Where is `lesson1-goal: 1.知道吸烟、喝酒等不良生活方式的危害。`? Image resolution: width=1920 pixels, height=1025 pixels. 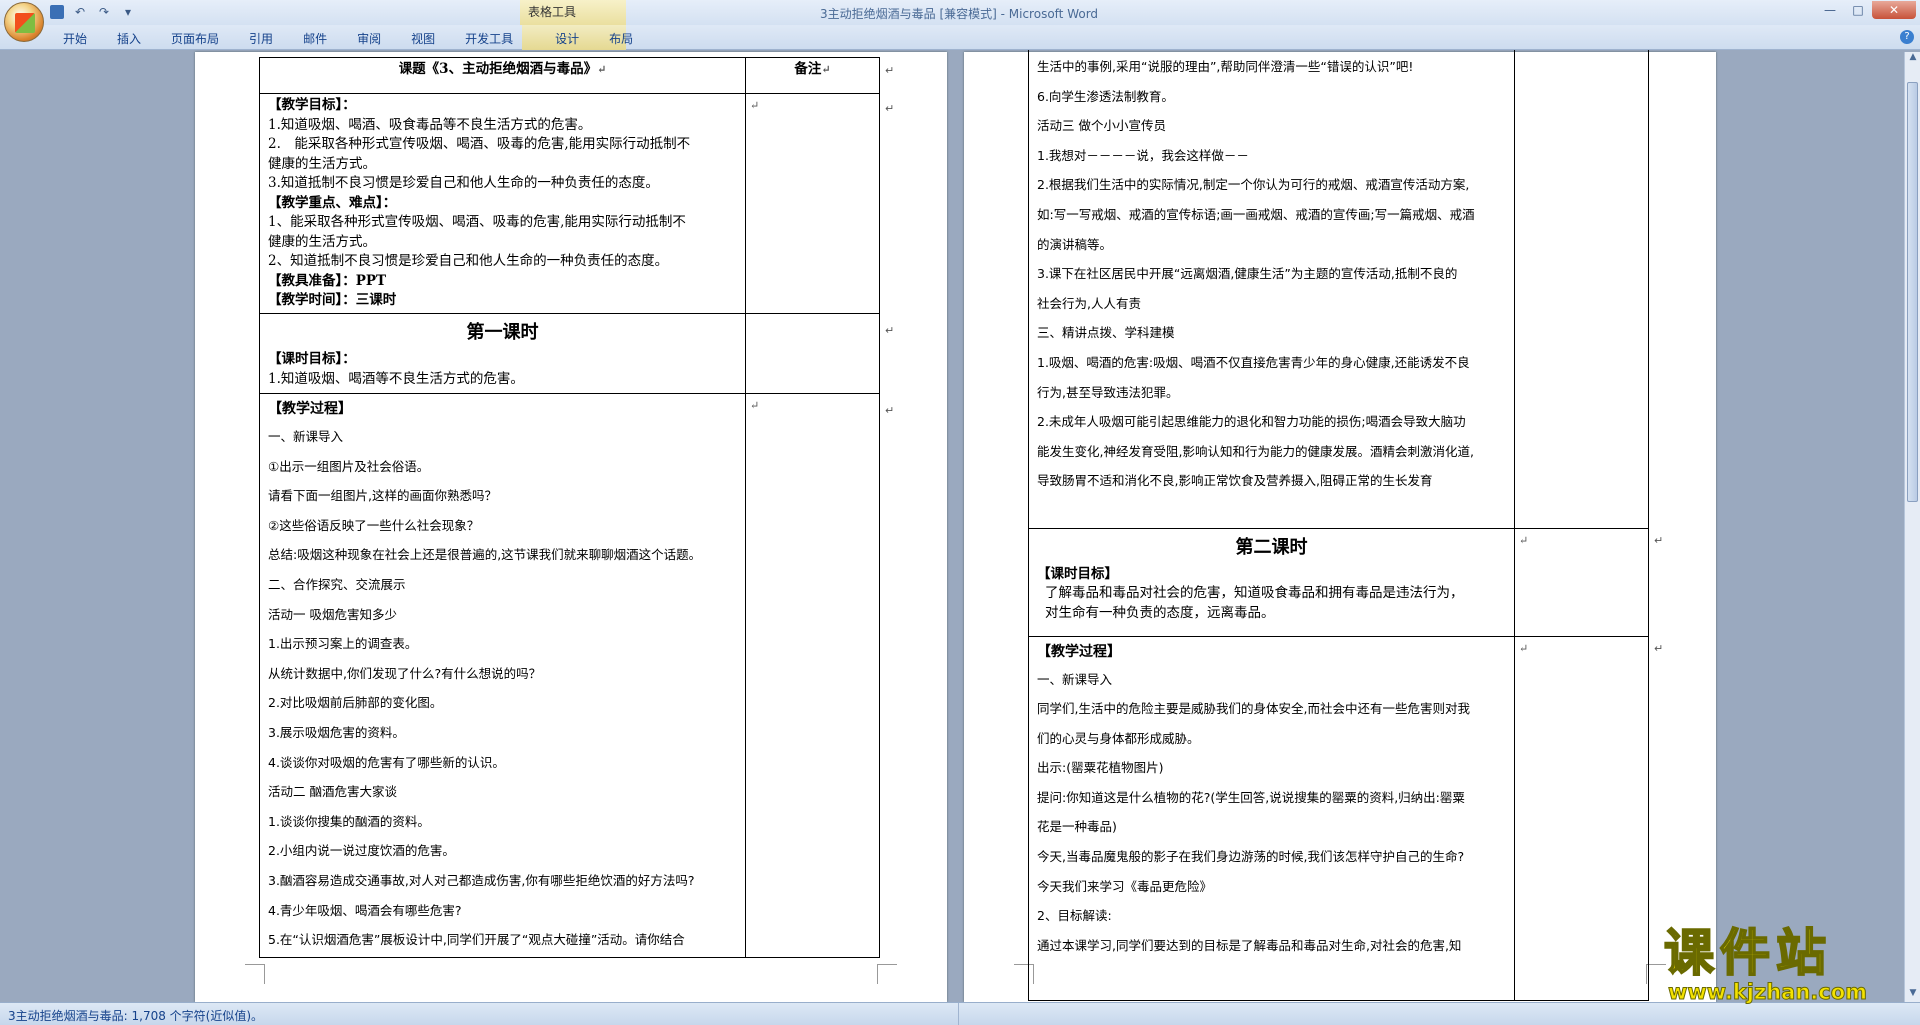
lesson1-goal: 1.知道吸烟、喝酒等不良生活方式的危害。 is located at coordinates (396, 378).